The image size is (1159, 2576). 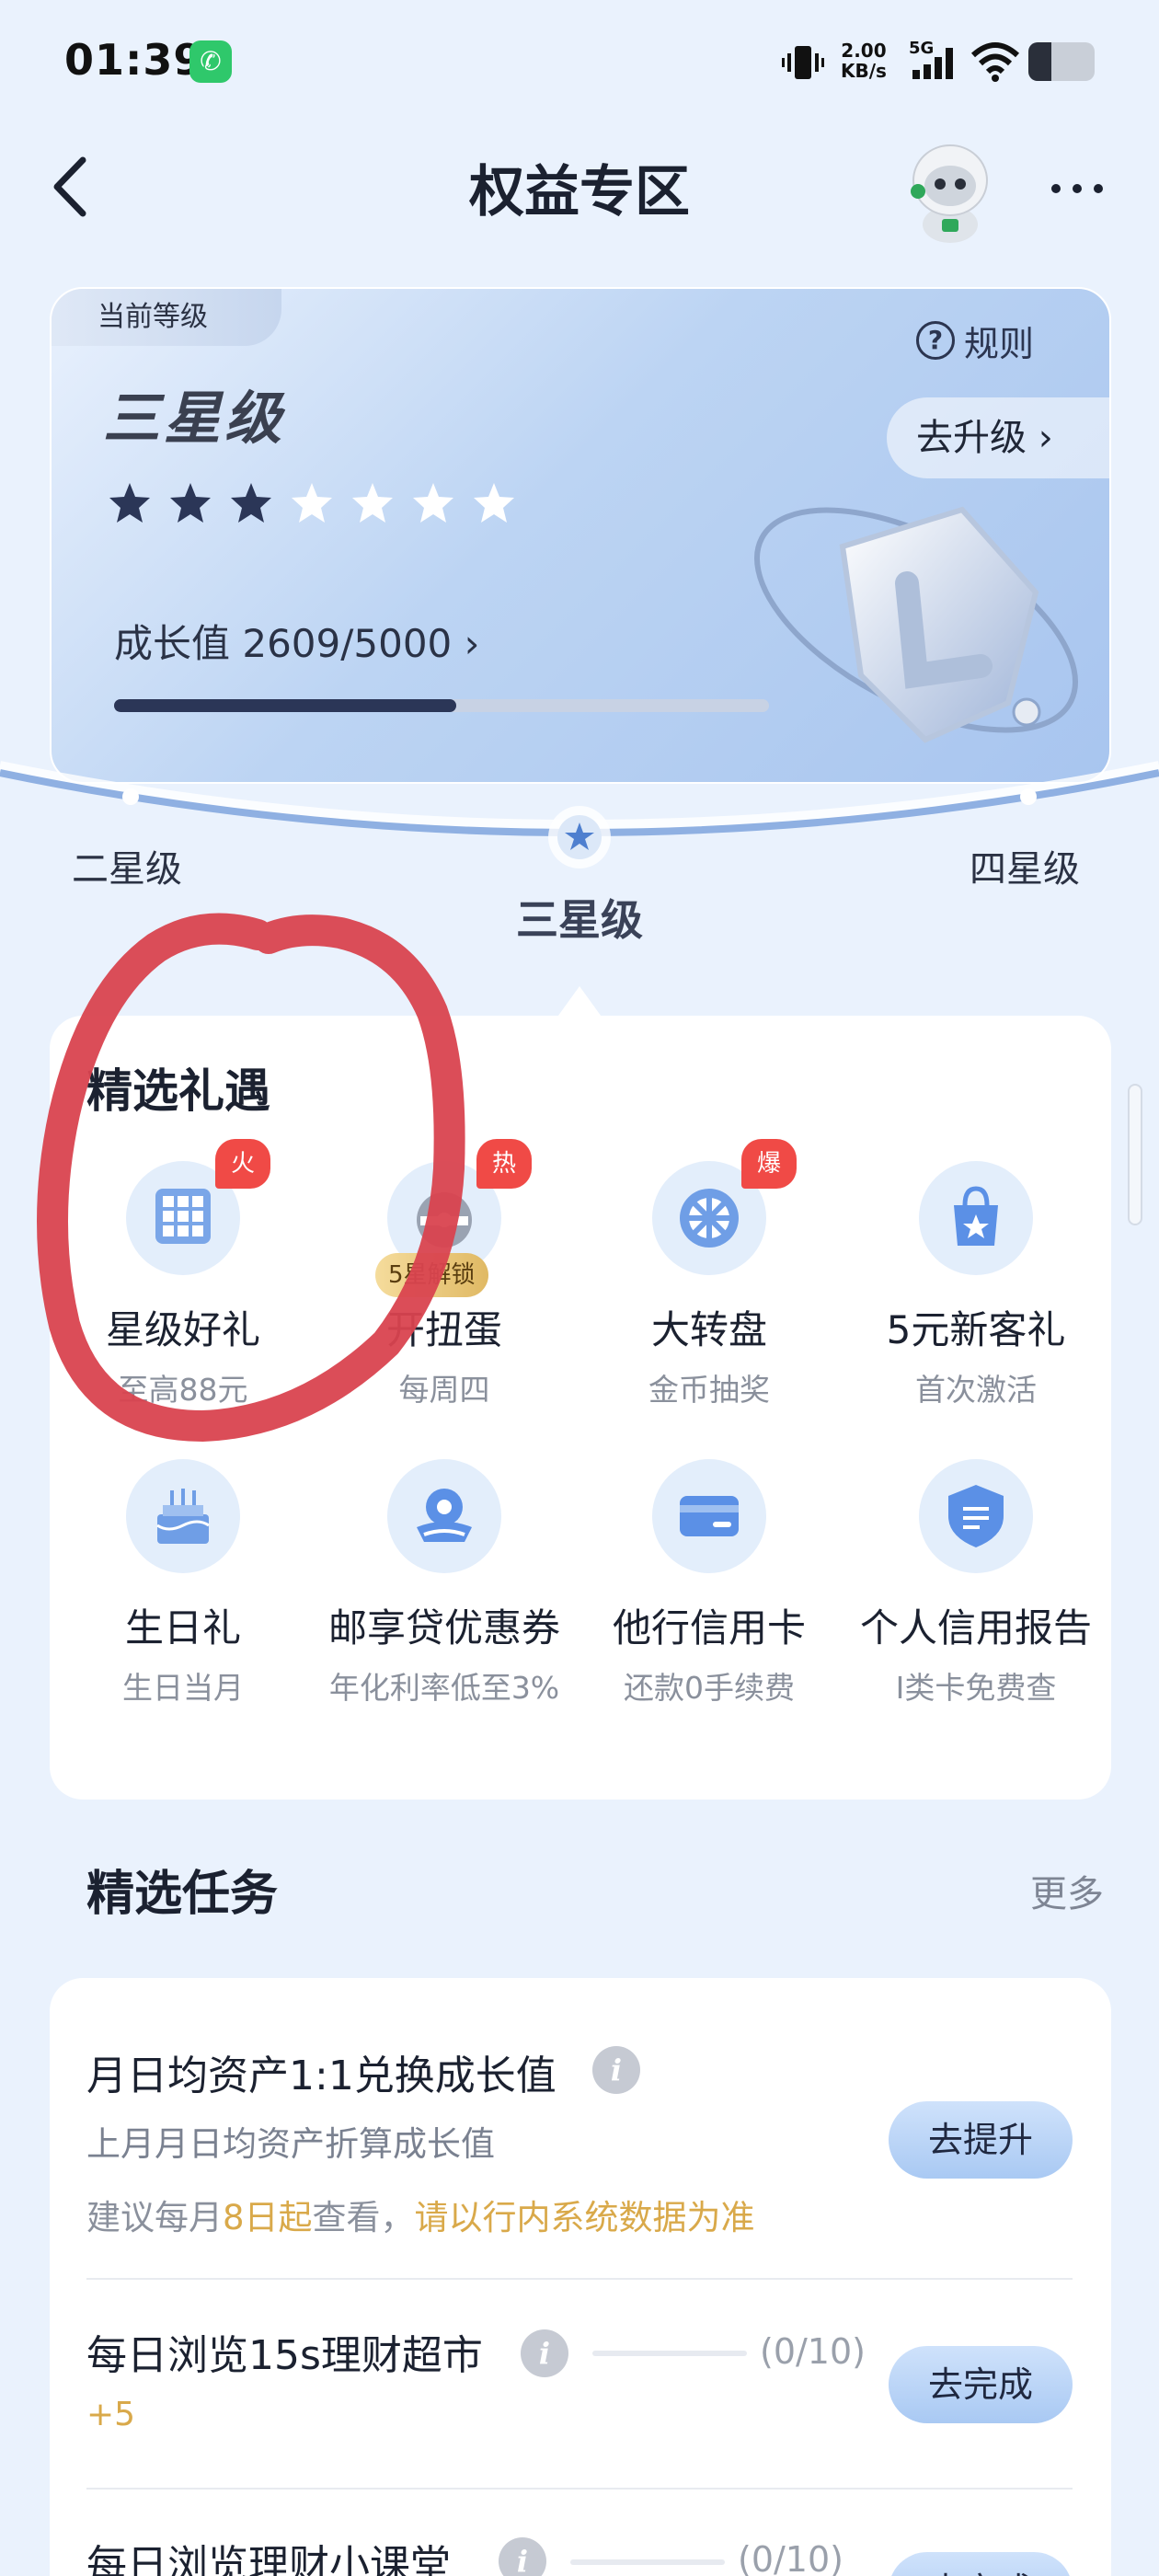 What do you see at coordinates (579, 837) in the screenshot?
I see `current-level-marker-icon` at bounding box center [579, 837].